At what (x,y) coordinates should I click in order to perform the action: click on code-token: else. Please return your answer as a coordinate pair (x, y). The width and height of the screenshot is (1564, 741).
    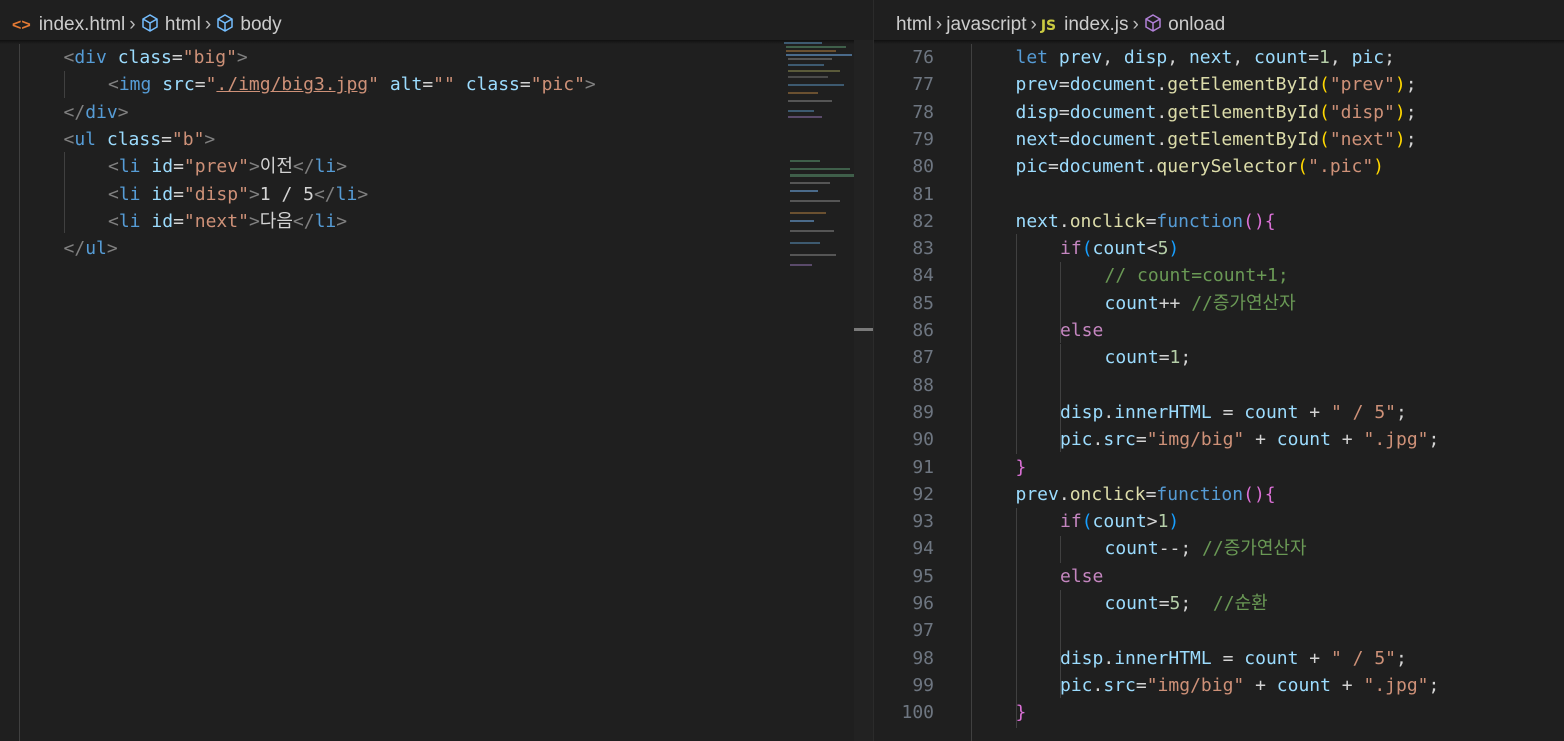
    Looking at the image, I should click on (1082, 330).